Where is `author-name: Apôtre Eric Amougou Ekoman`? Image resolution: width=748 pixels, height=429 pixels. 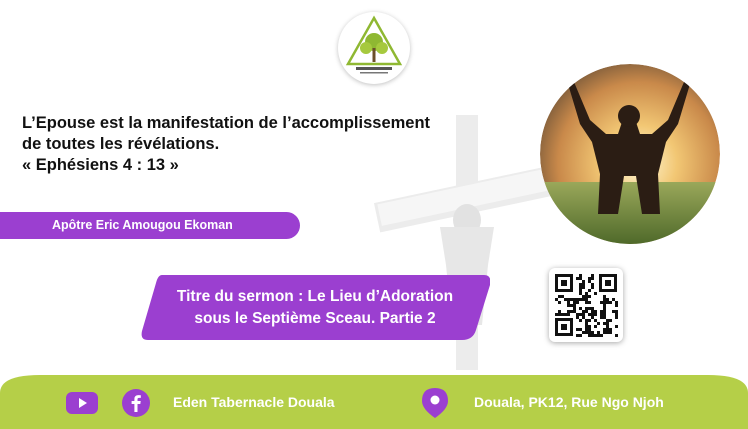 author-name: Apôtre Eric Amougou Ekoman is located at coordinates (142, 225).